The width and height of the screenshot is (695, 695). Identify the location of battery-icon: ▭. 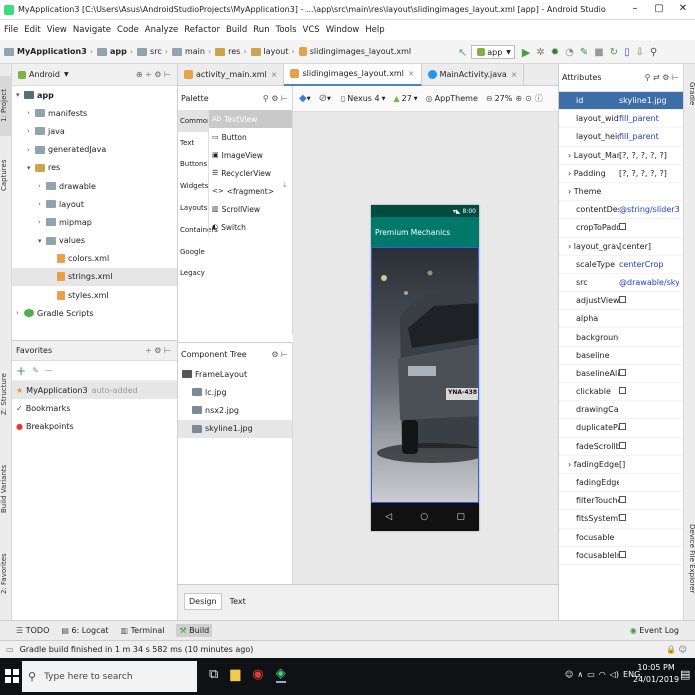
(591, 674).